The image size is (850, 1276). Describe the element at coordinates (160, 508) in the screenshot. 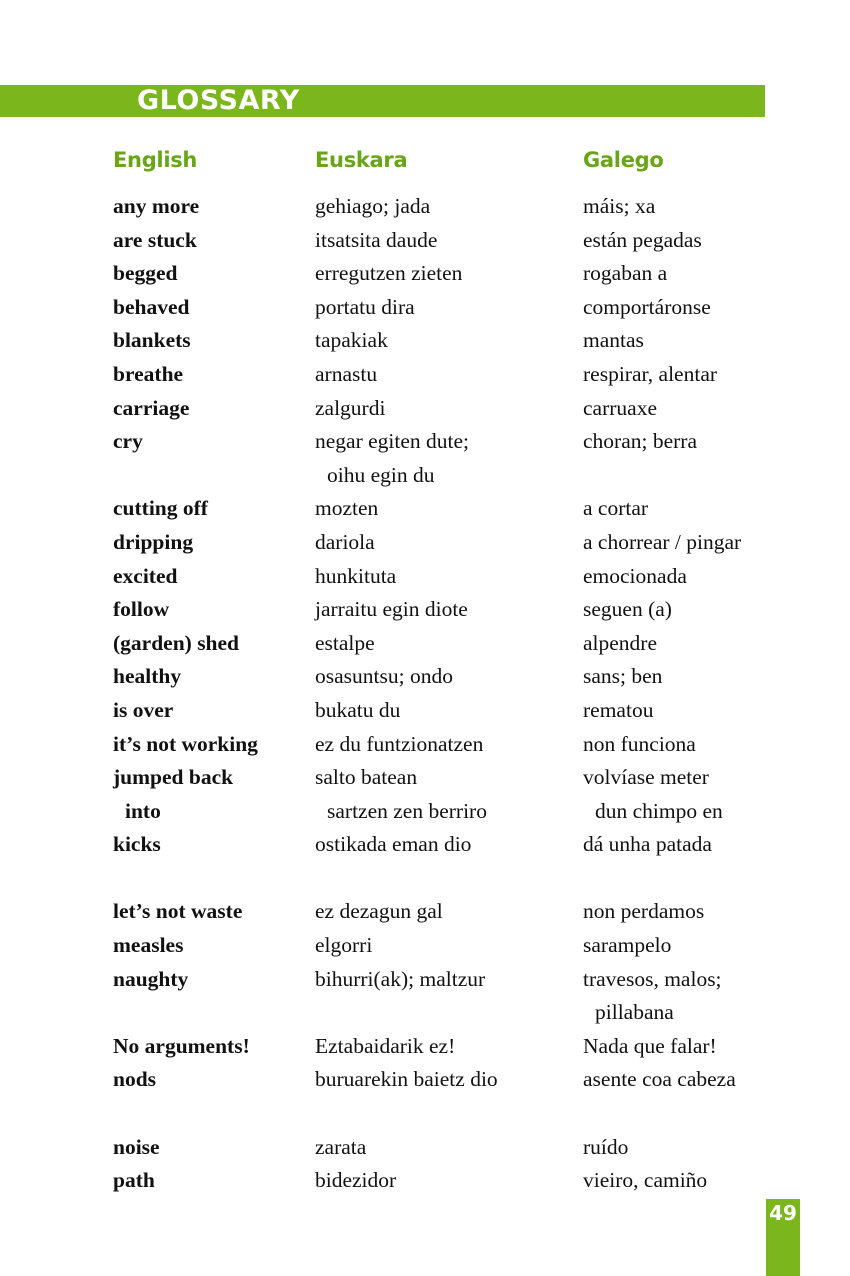

I see `english-term: cutting off` at that location.